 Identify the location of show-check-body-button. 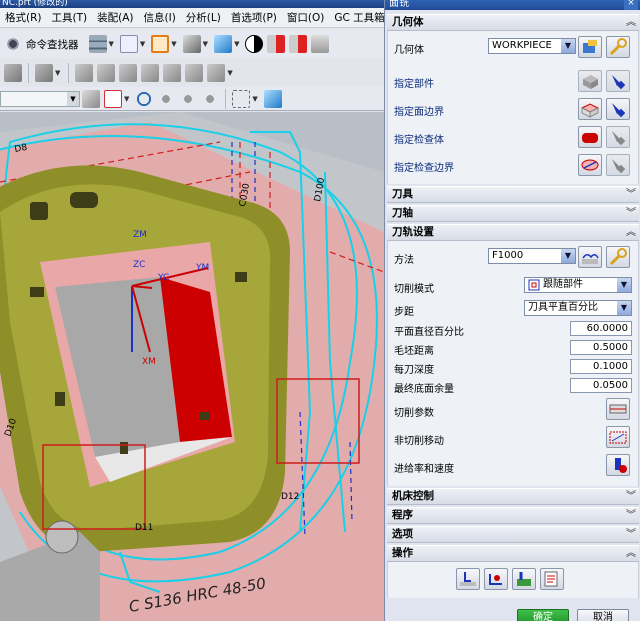
(618, 137).